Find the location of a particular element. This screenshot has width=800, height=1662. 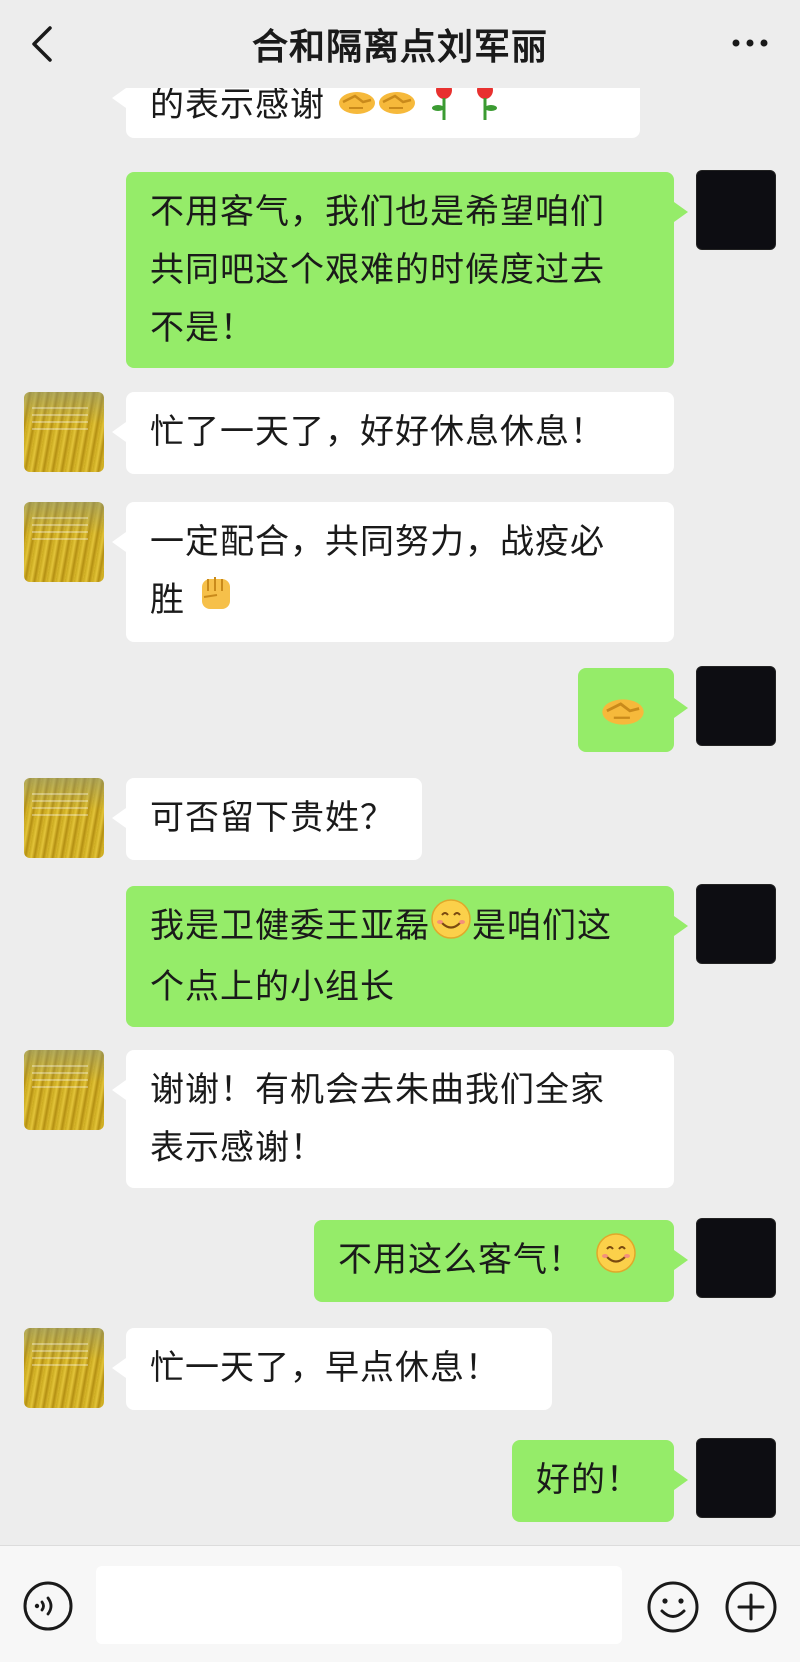

message-bubble-outgoing: 不用这么客气！ is located at coordinates (501, 1261).